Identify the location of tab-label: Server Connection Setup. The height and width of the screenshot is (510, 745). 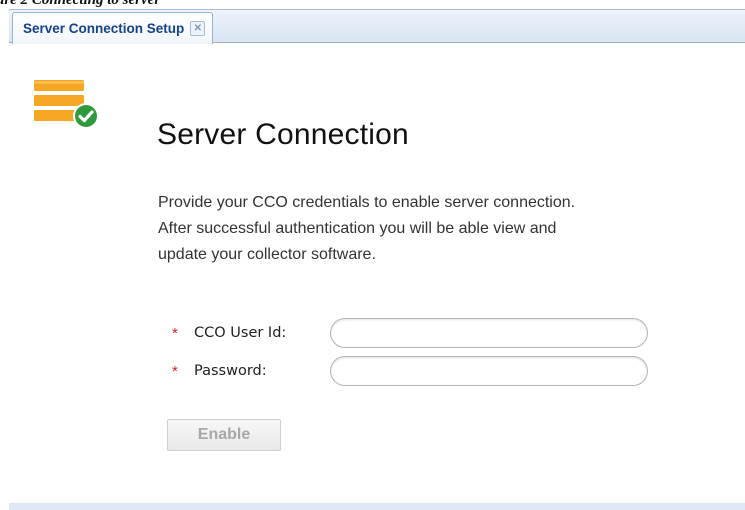
(104, 28).